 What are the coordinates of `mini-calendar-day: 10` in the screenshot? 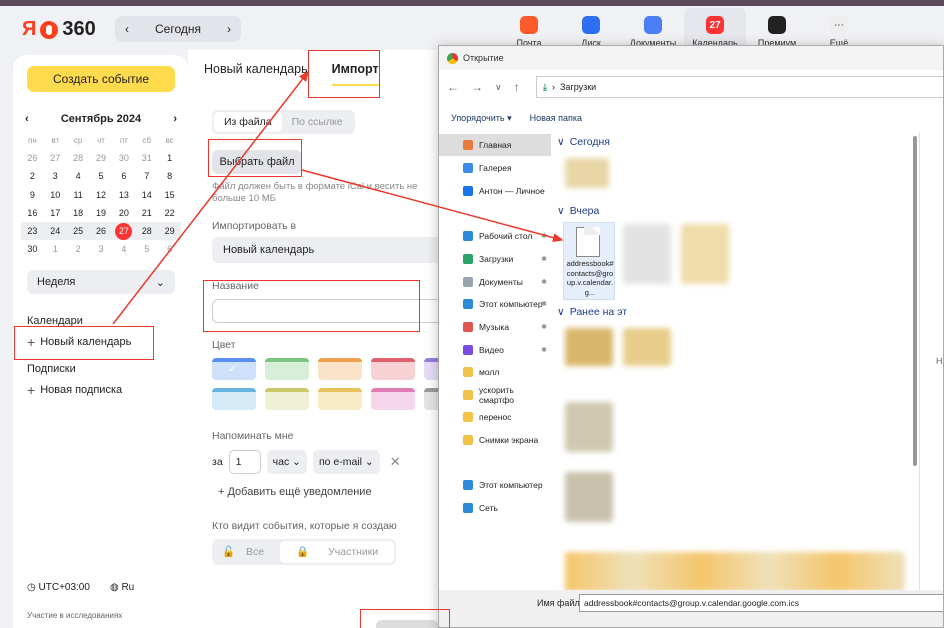 It's located at (55, 195).